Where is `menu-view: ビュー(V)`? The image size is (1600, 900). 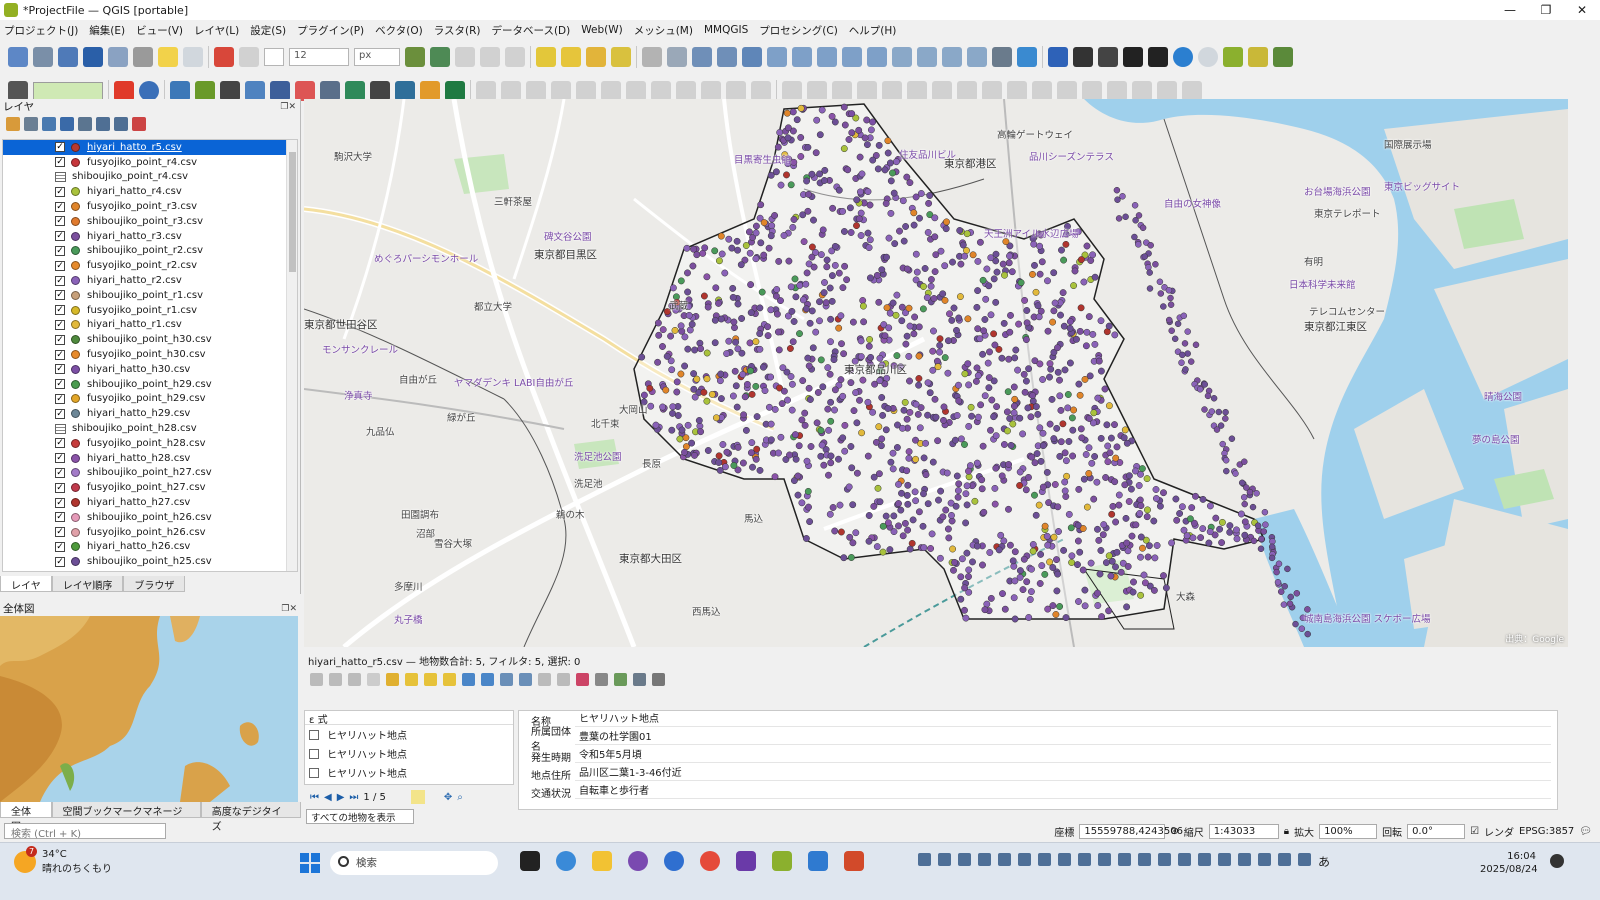 menu-view: ビュー(V) is located at coordinates (159, 30).